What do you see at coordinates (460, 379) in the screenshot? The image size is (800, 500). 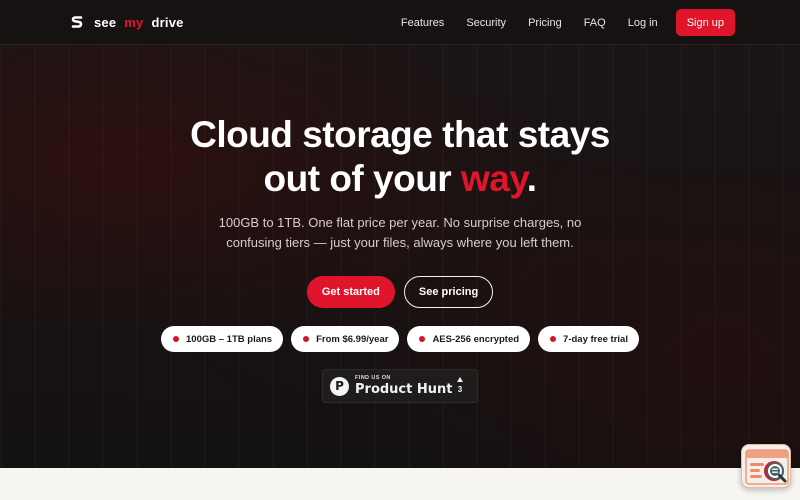 I see `triangle-up-icon` at bounding box center [460, 379].